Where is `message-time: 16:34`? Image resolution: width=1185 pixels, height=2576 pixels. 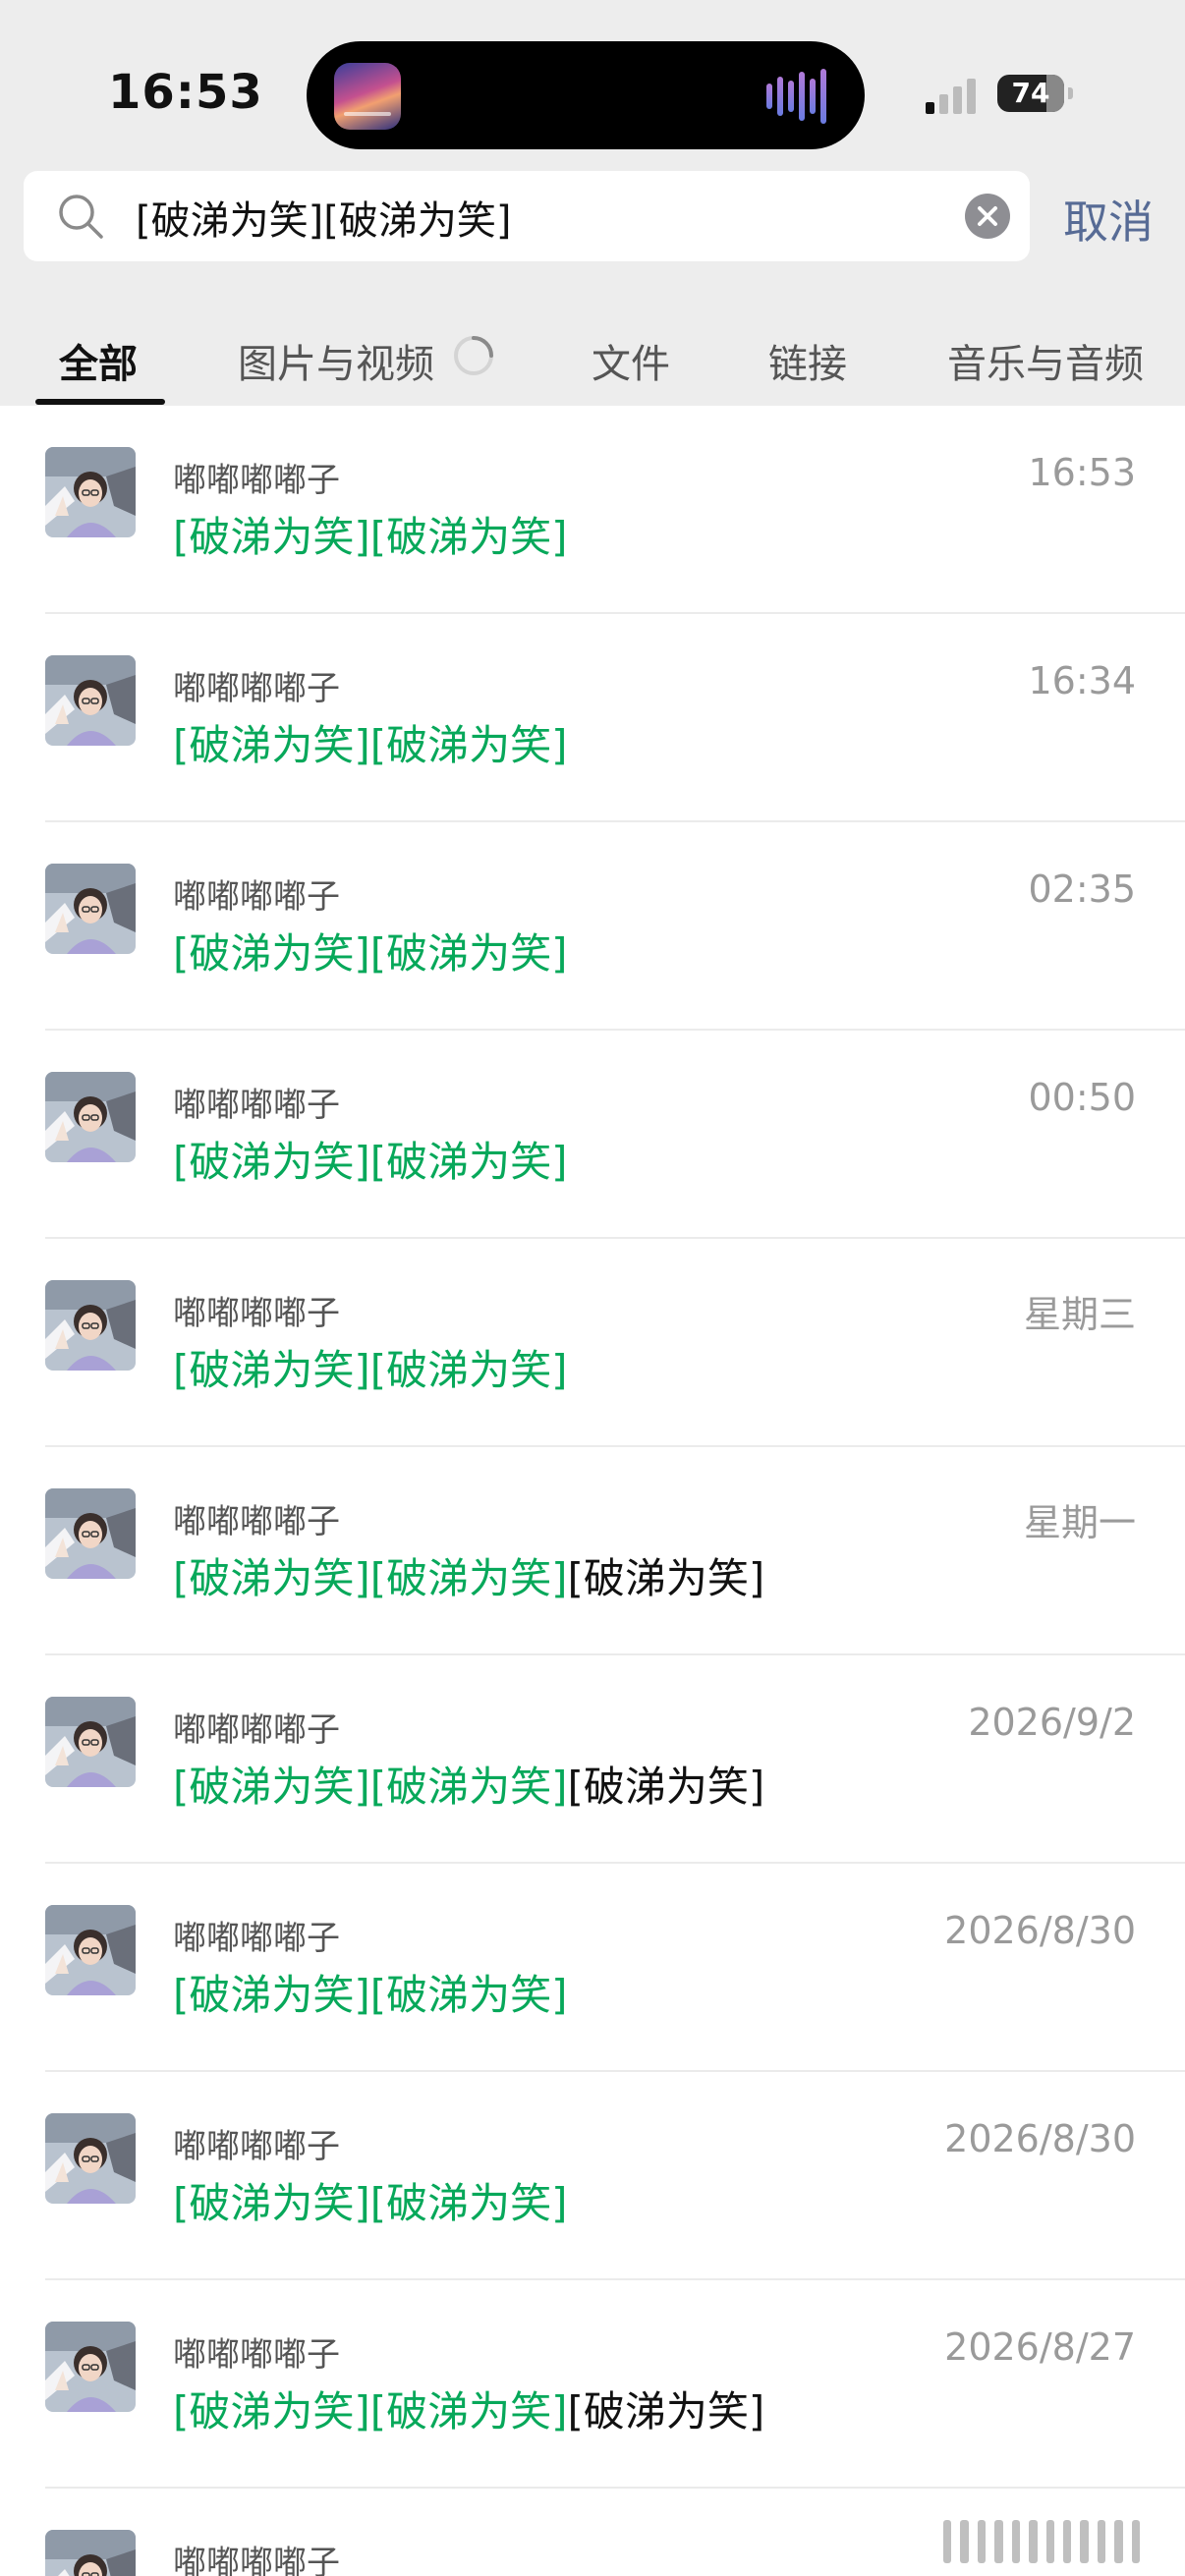
message-time: 16:34 is located at coordinates (1082, 680).